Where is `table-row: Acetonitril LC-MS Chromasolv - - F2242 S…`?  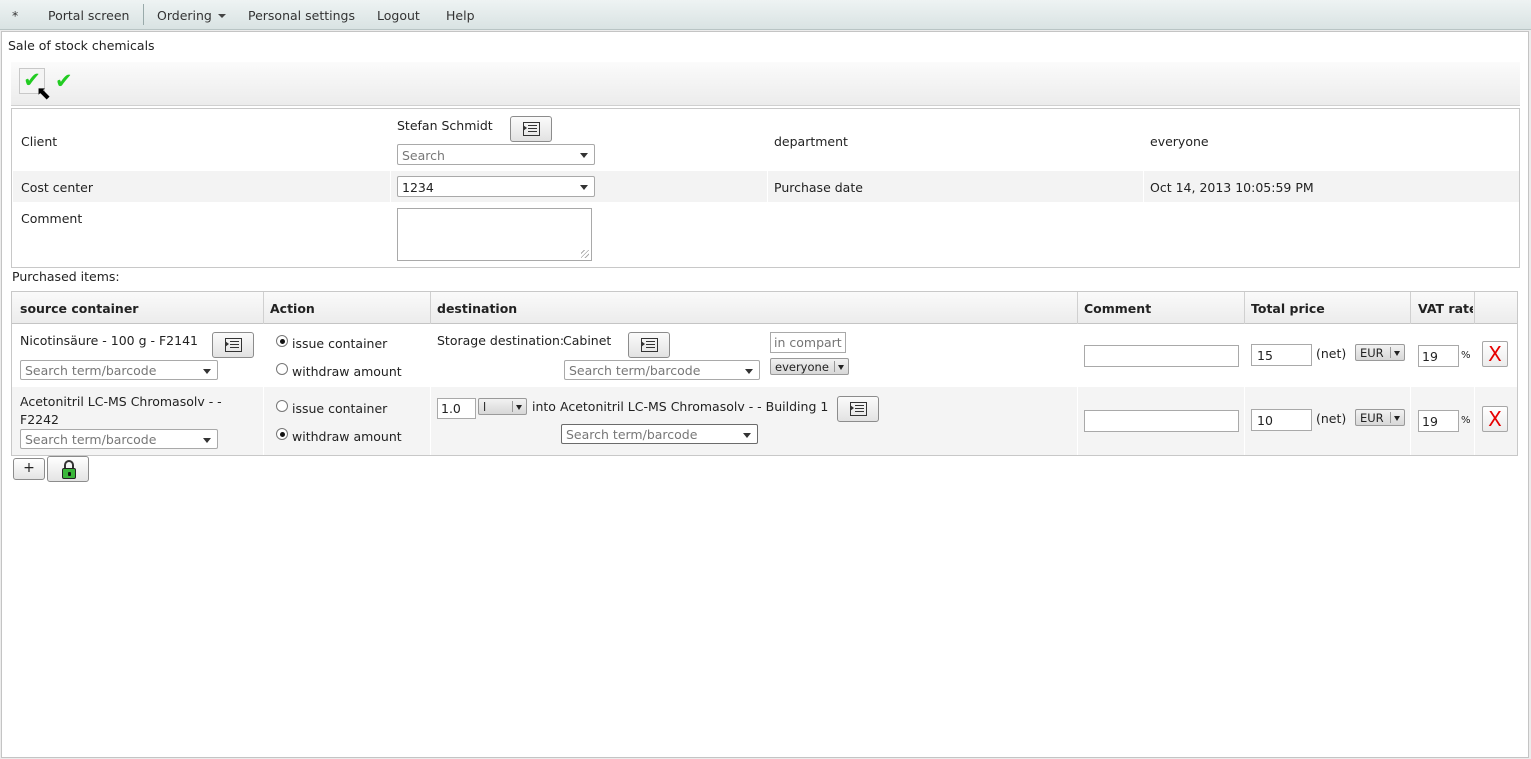
table-row: Acetonitril LC-MS Chromasolv - - F2242 S… is located at coordinates (764, 421).